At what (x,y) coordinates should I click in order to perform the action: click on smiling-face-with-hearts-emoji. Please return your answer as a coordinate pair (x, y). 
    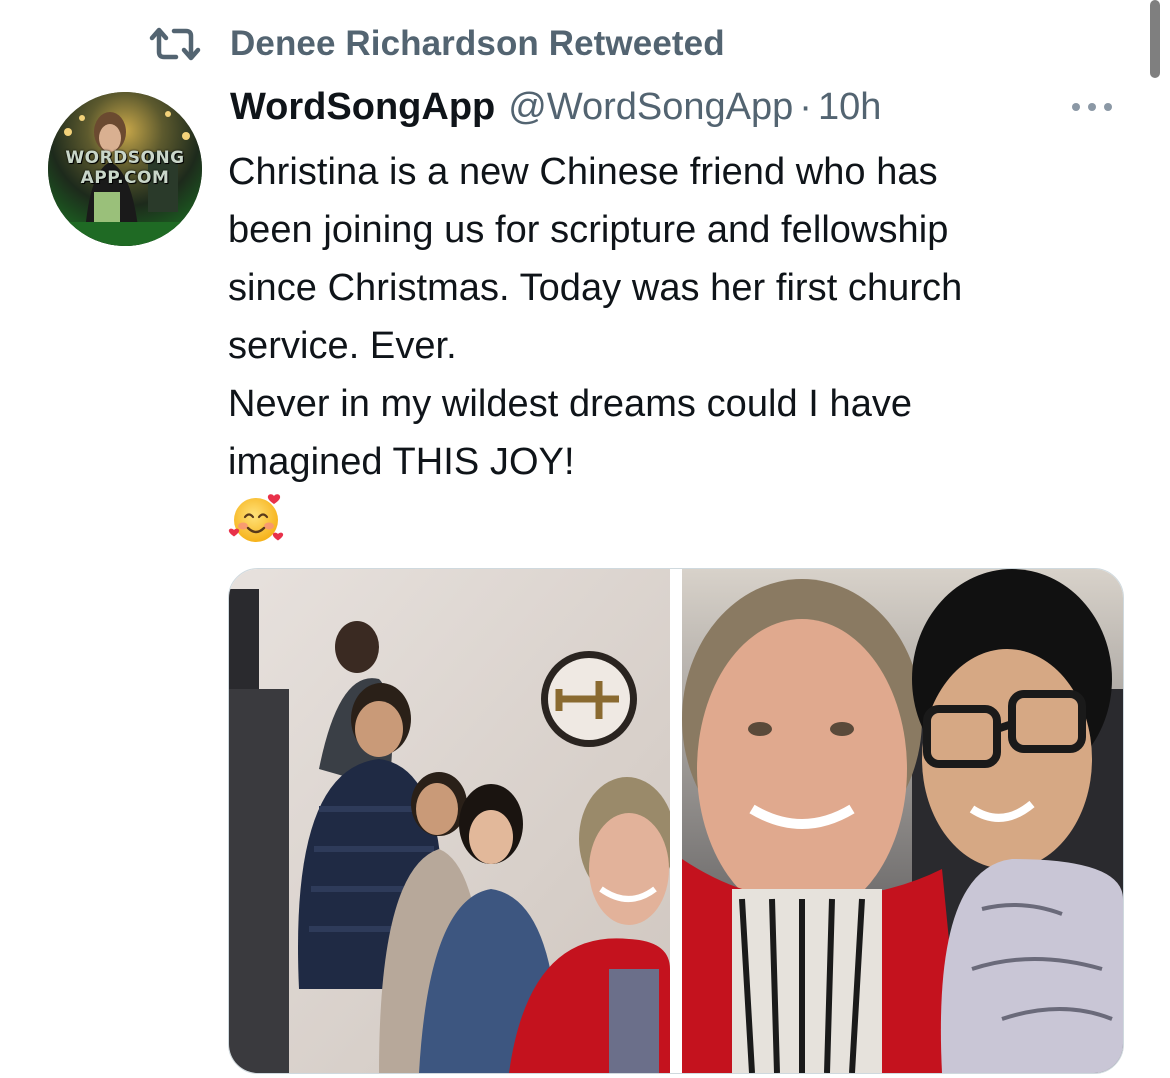
    Looking at the image, I should click on (257, 519).